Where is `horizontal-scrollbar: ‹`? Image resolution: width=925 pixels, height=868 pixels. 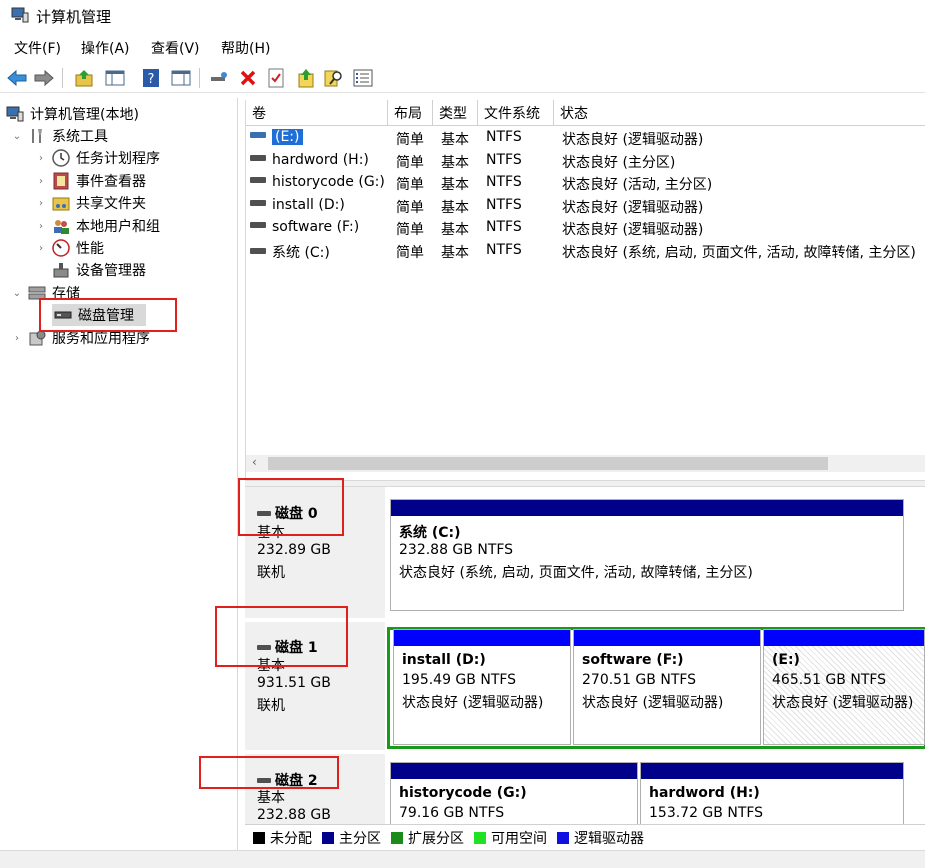
horizontal-scrollbar: ‹ is located at coordinates (585, 463).